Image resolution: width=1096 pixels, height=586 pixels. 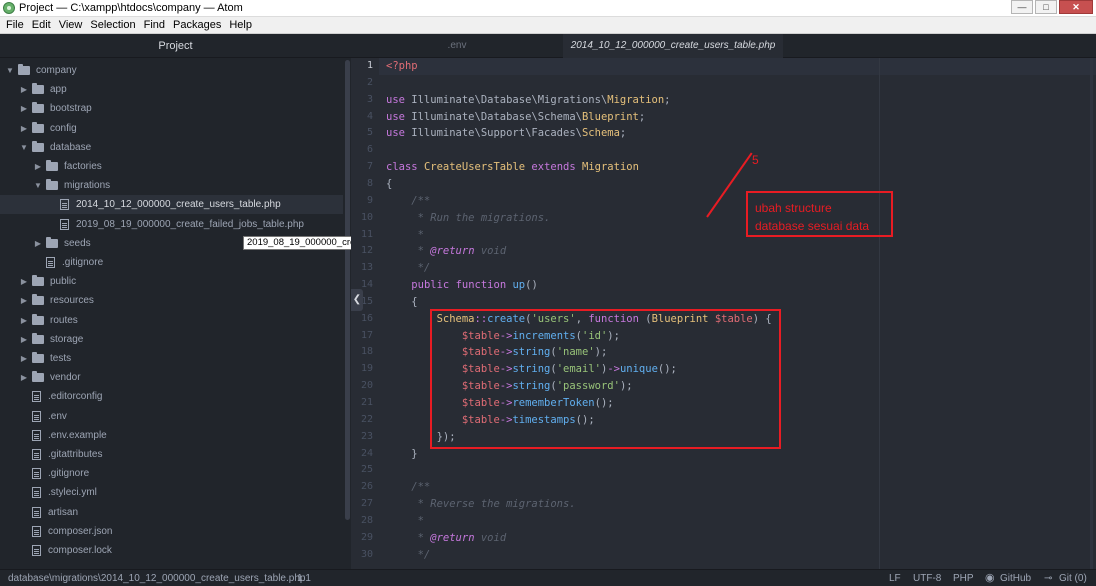 I want to click on line-number: 20, so click(x=366, y=386).